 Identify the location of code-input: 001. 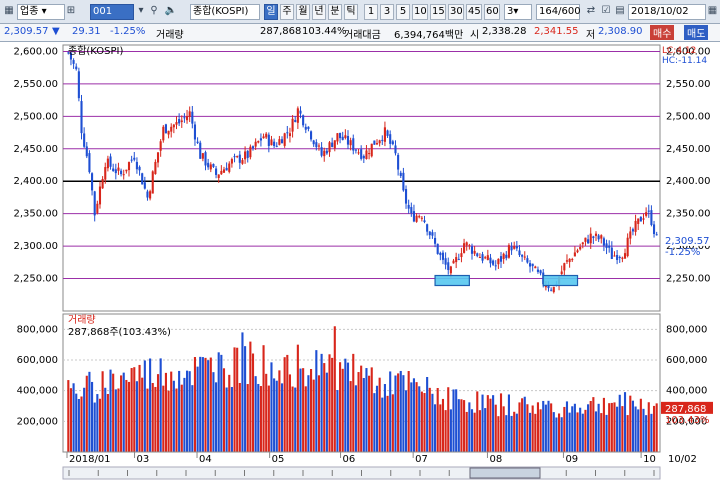
(112, 12).